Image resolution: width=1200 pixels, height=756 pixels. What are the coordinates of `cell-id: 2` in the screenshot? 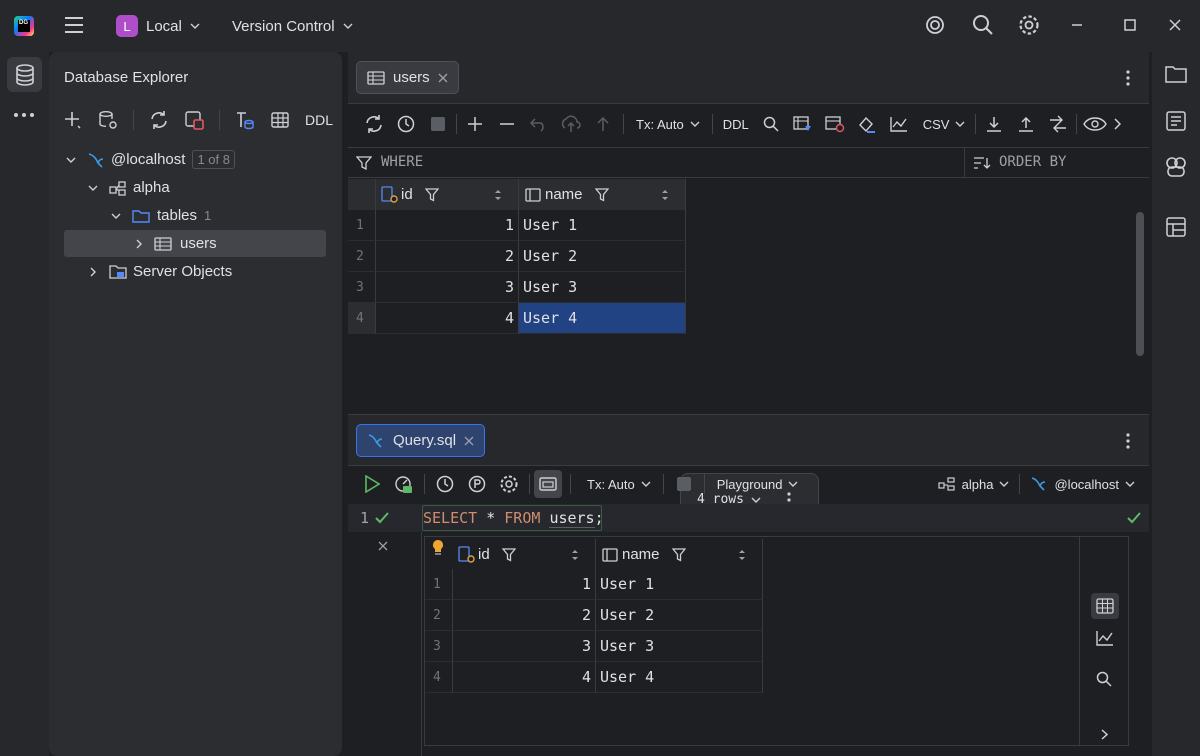 It's located at (447, 256).